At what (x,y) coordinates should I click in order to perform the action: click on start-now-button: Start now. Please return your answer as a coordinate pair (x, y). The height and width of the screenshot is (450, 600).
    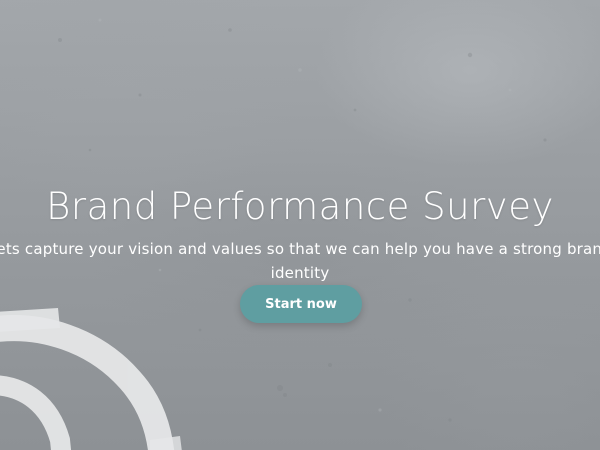
    Looking at the image, I should click on (301, 304).